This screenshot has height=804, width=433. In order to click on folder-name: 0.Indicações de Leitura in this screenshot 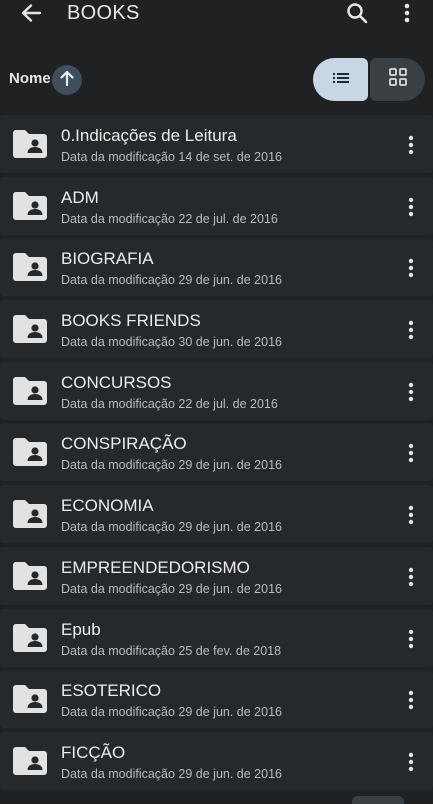, I will do `click(149, 135)`.